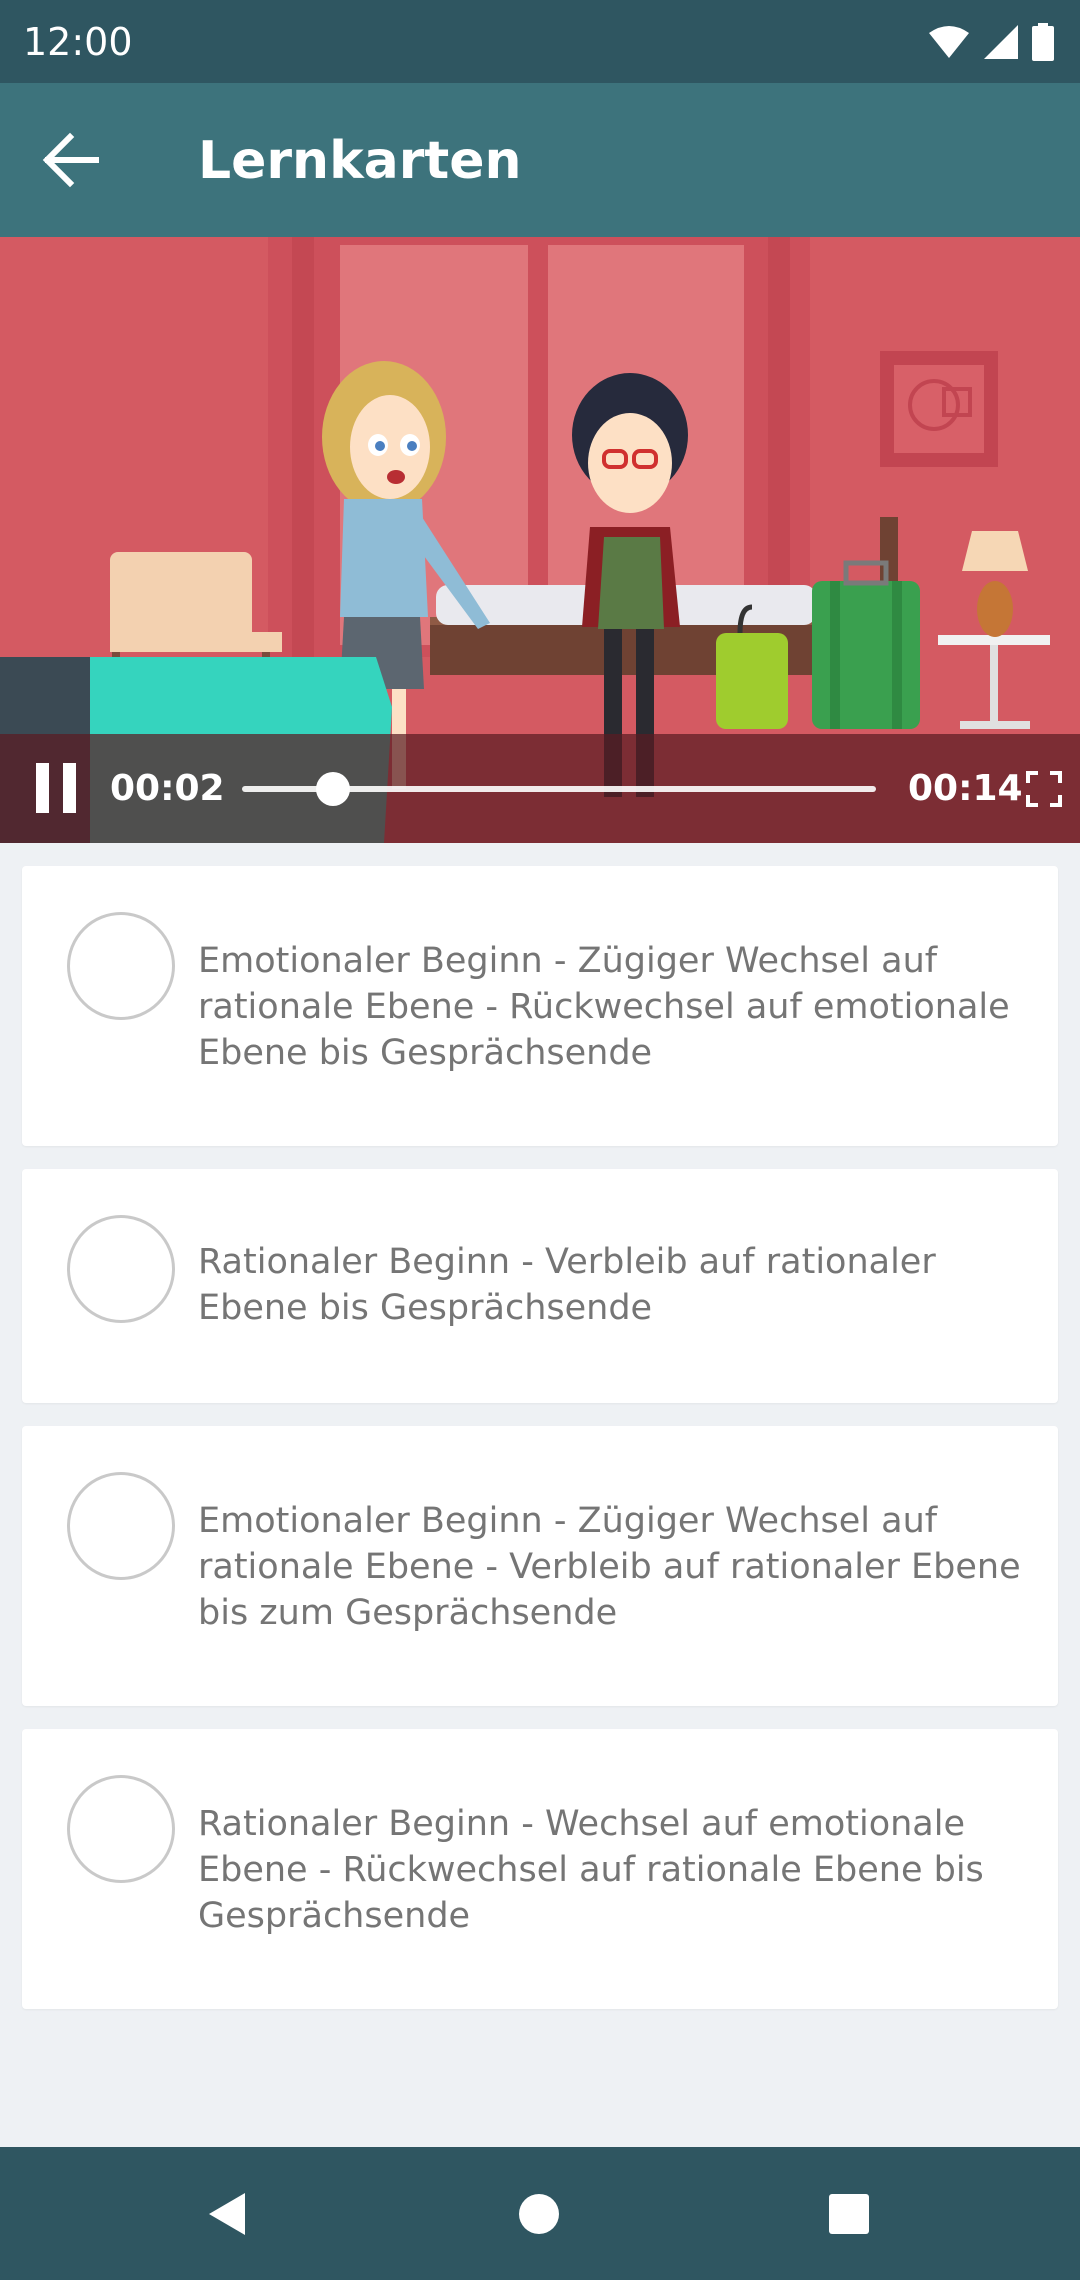 Image resolution: width=1080 pixels, height=2280 pixels. I want to click on nav-recents-icon, so click(849, 2214).